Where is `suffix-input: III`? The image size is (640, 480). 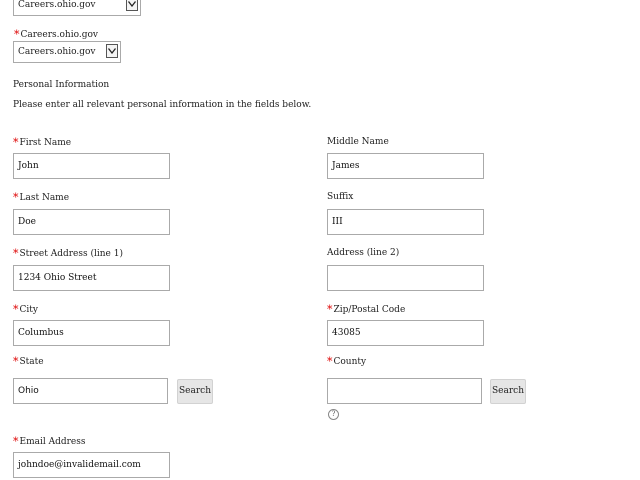 suffix-input: III is located at coordinates (405, 222).